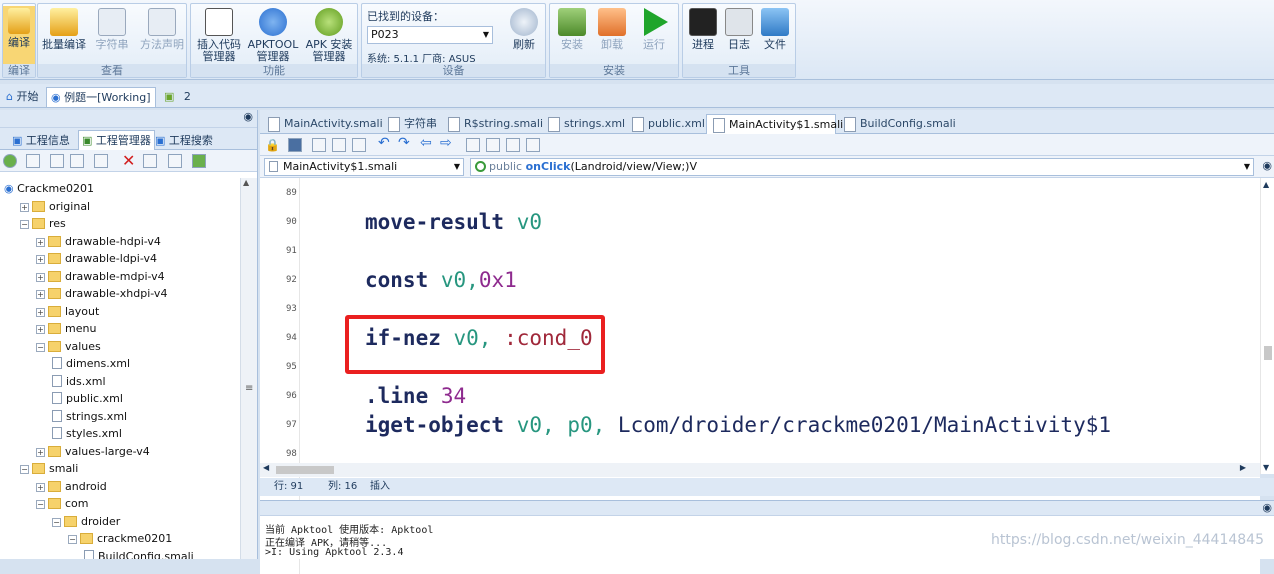  Describe the element at coordinates (120, 538) in the screenshot. I see `tree-folder: − crackme0201` at that location.